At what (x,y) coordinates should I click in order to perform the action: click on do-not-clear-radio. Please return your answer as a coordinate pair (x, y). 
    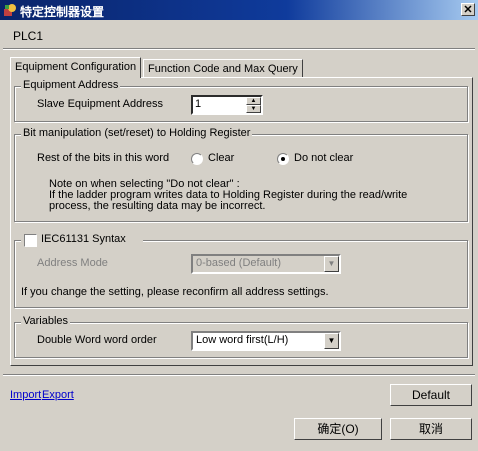
    Looking at the image, I should click on (283, 159).